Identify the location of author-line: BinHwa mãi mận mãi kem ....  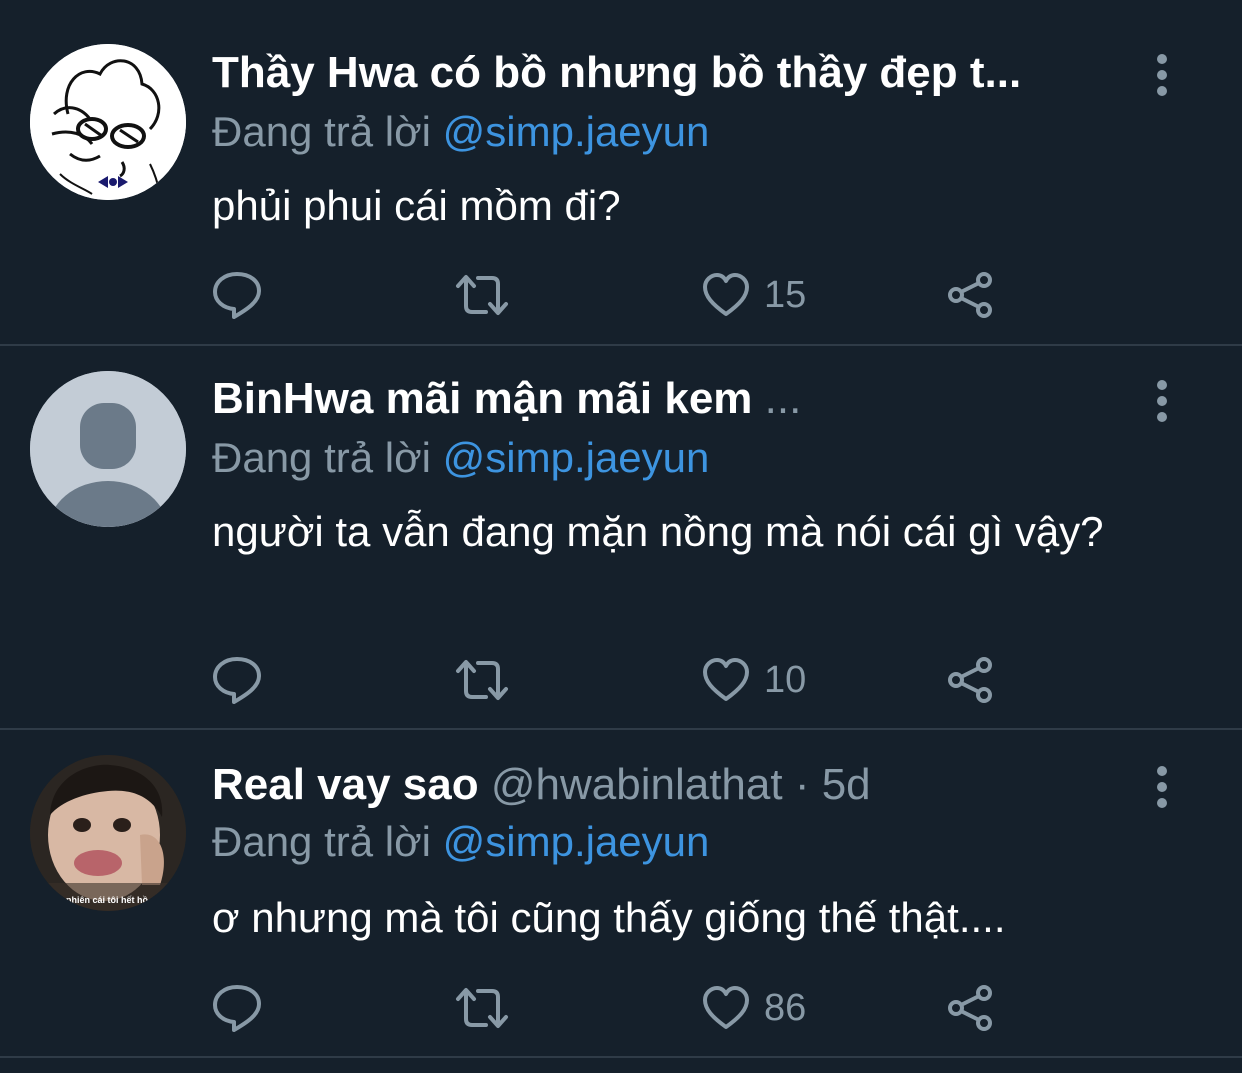
(667, 399).